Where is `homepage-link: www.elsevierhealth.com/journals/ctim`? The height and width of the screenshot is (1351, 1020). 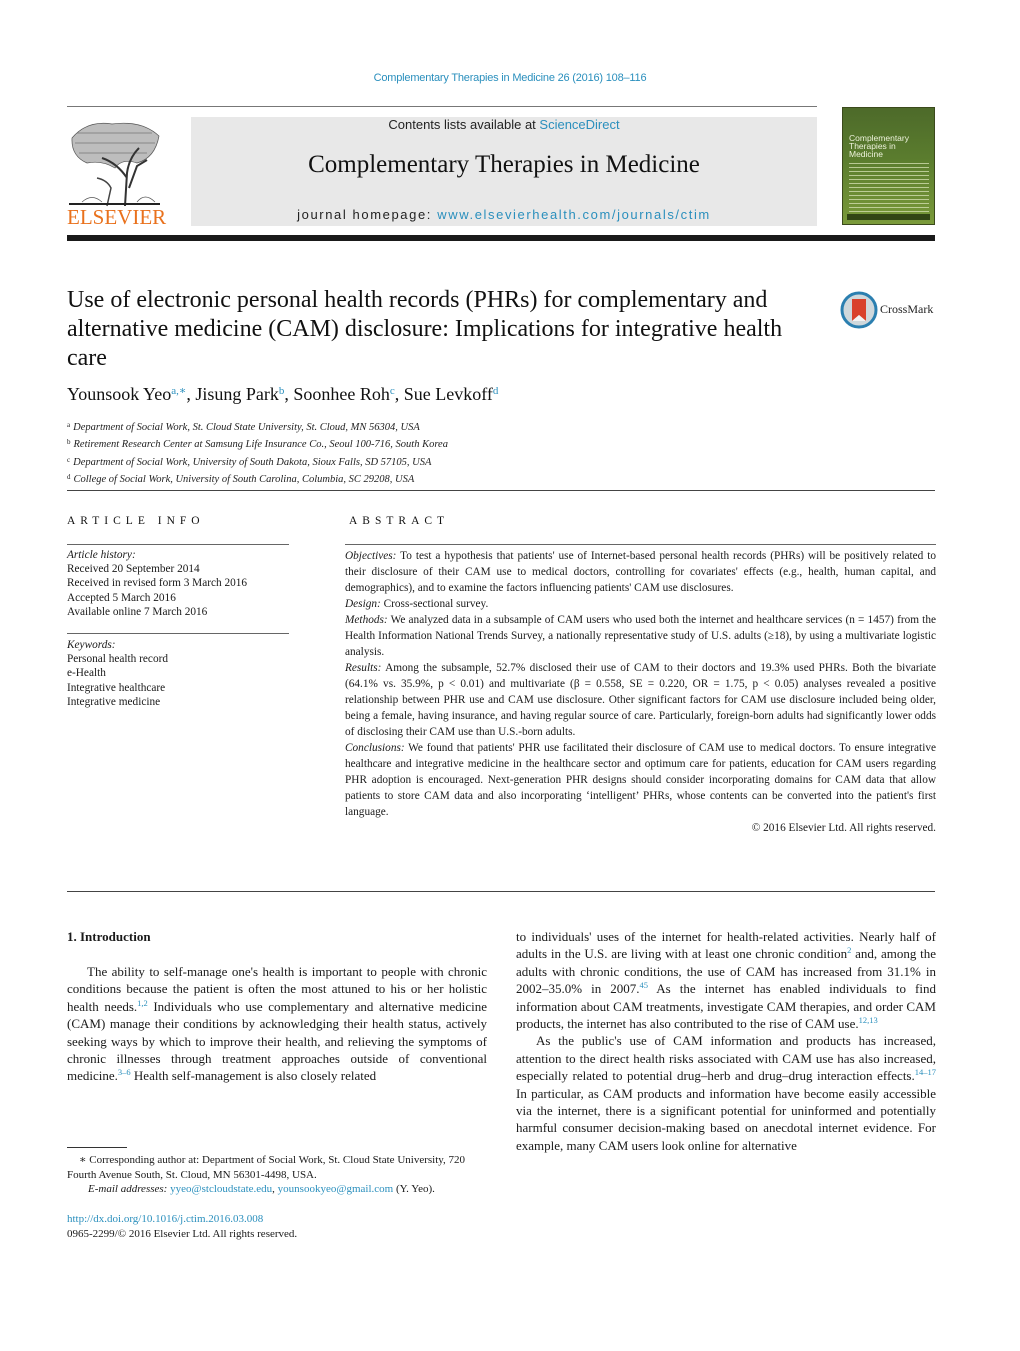 homepage-link: www.elsevierhealth.com/journals/ctim is located at coordinates (574, 214).